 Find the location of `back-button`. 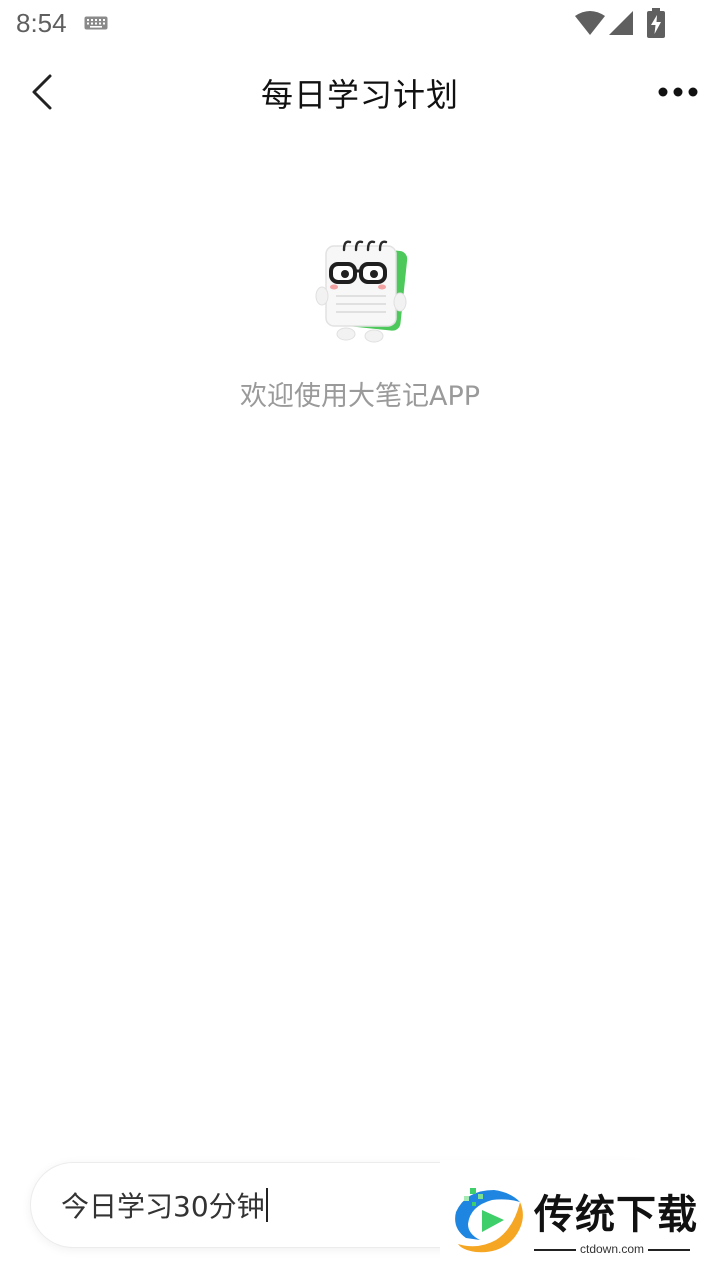

back-button is located at coordinates (44, 92).